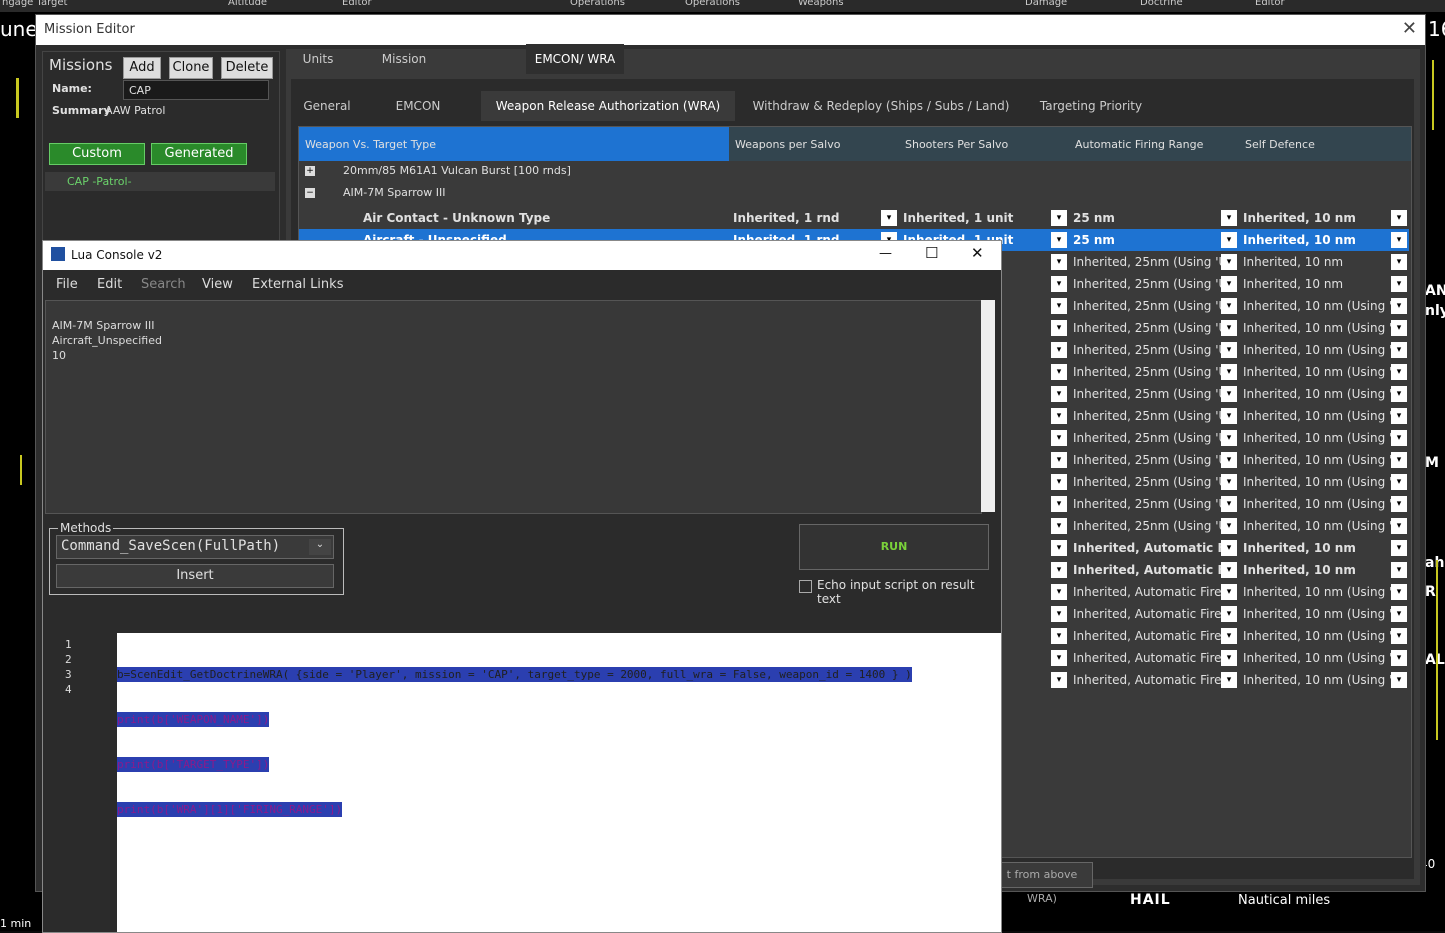 The height and width of the screenshot is (933, 1445). I want to click on delete-button: Delete, so click(247, 68).